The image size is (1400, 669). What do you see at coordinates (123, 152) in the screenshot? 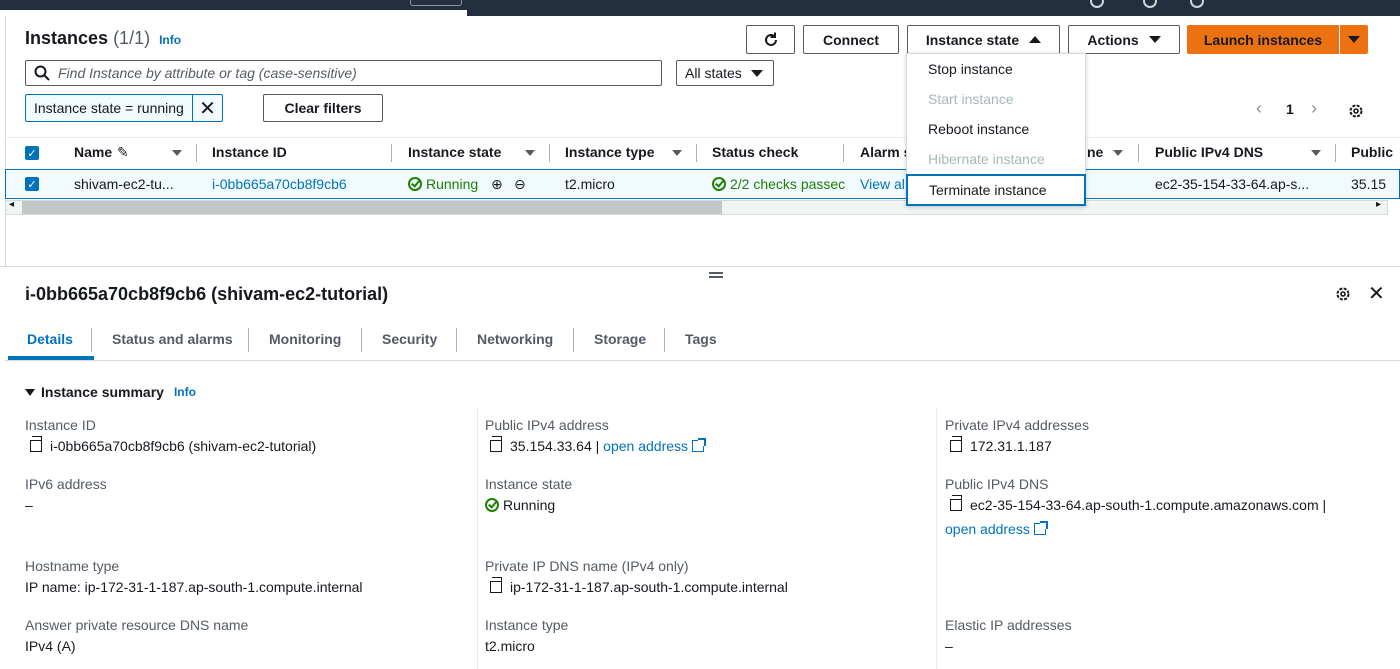
I see `edit-icon: ✎` at bounding box center [123, 152].